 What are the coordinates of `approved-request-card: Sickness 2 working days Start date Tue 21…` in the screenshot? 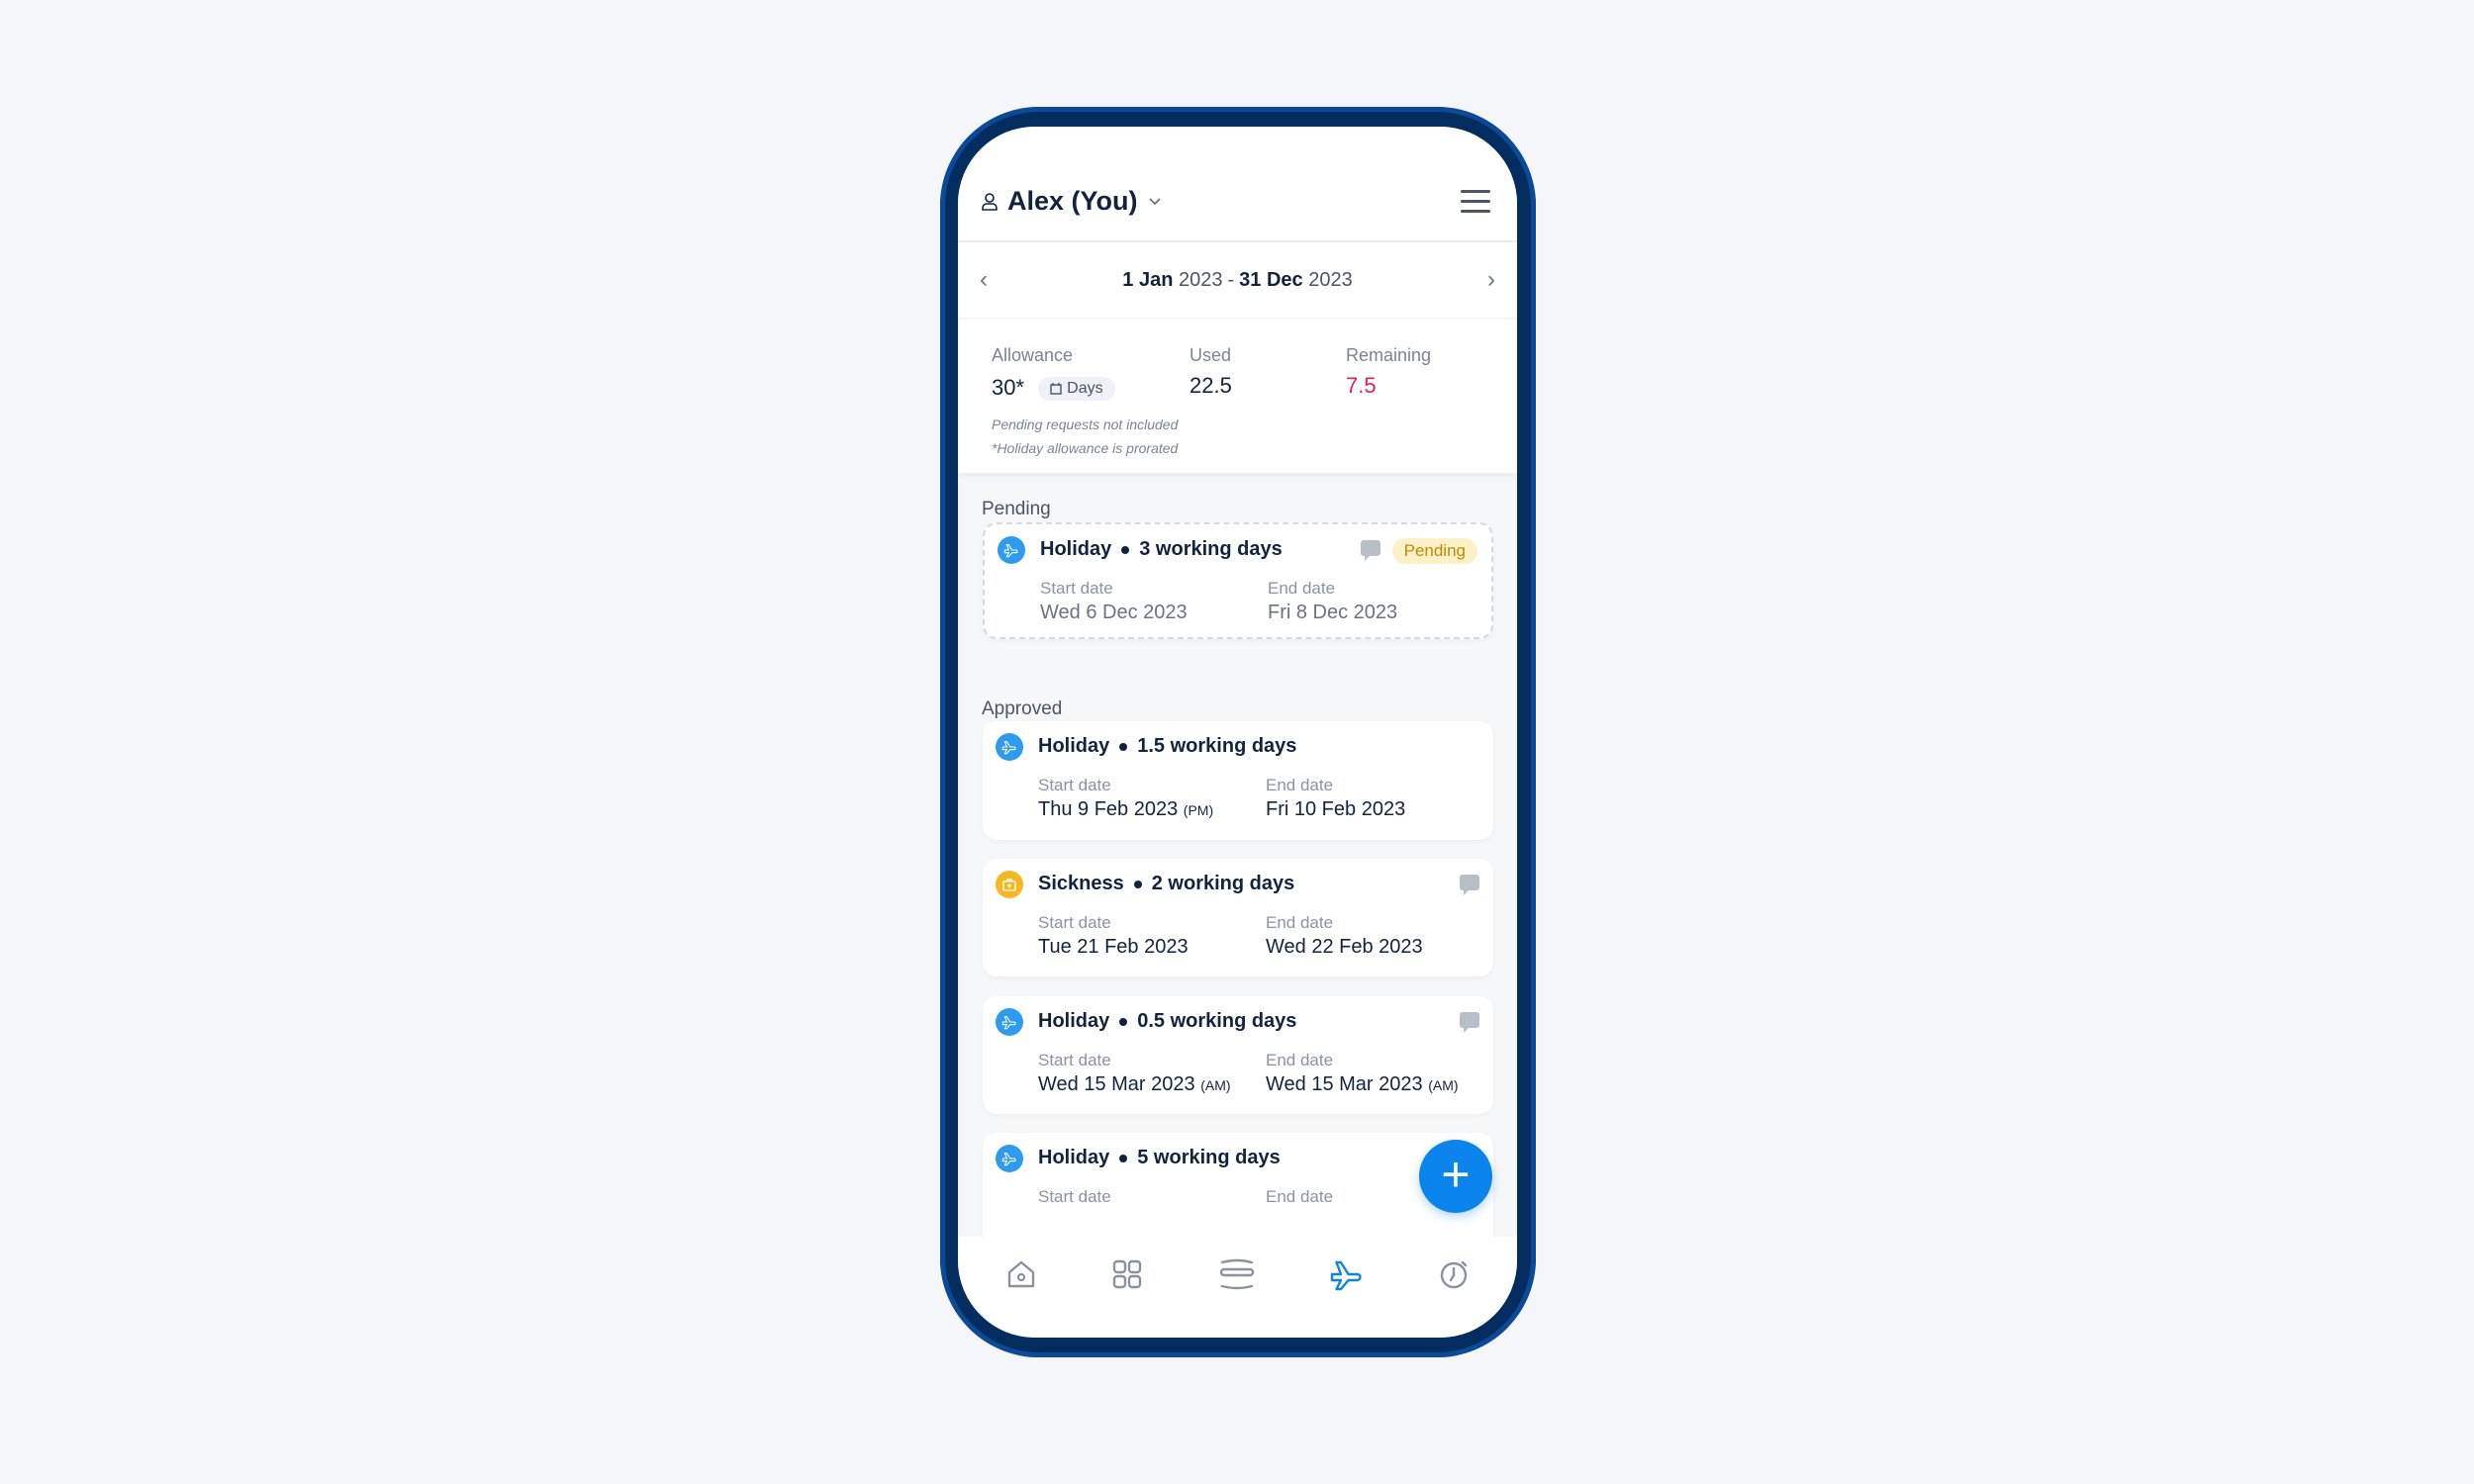 It's located at (1238, 917).